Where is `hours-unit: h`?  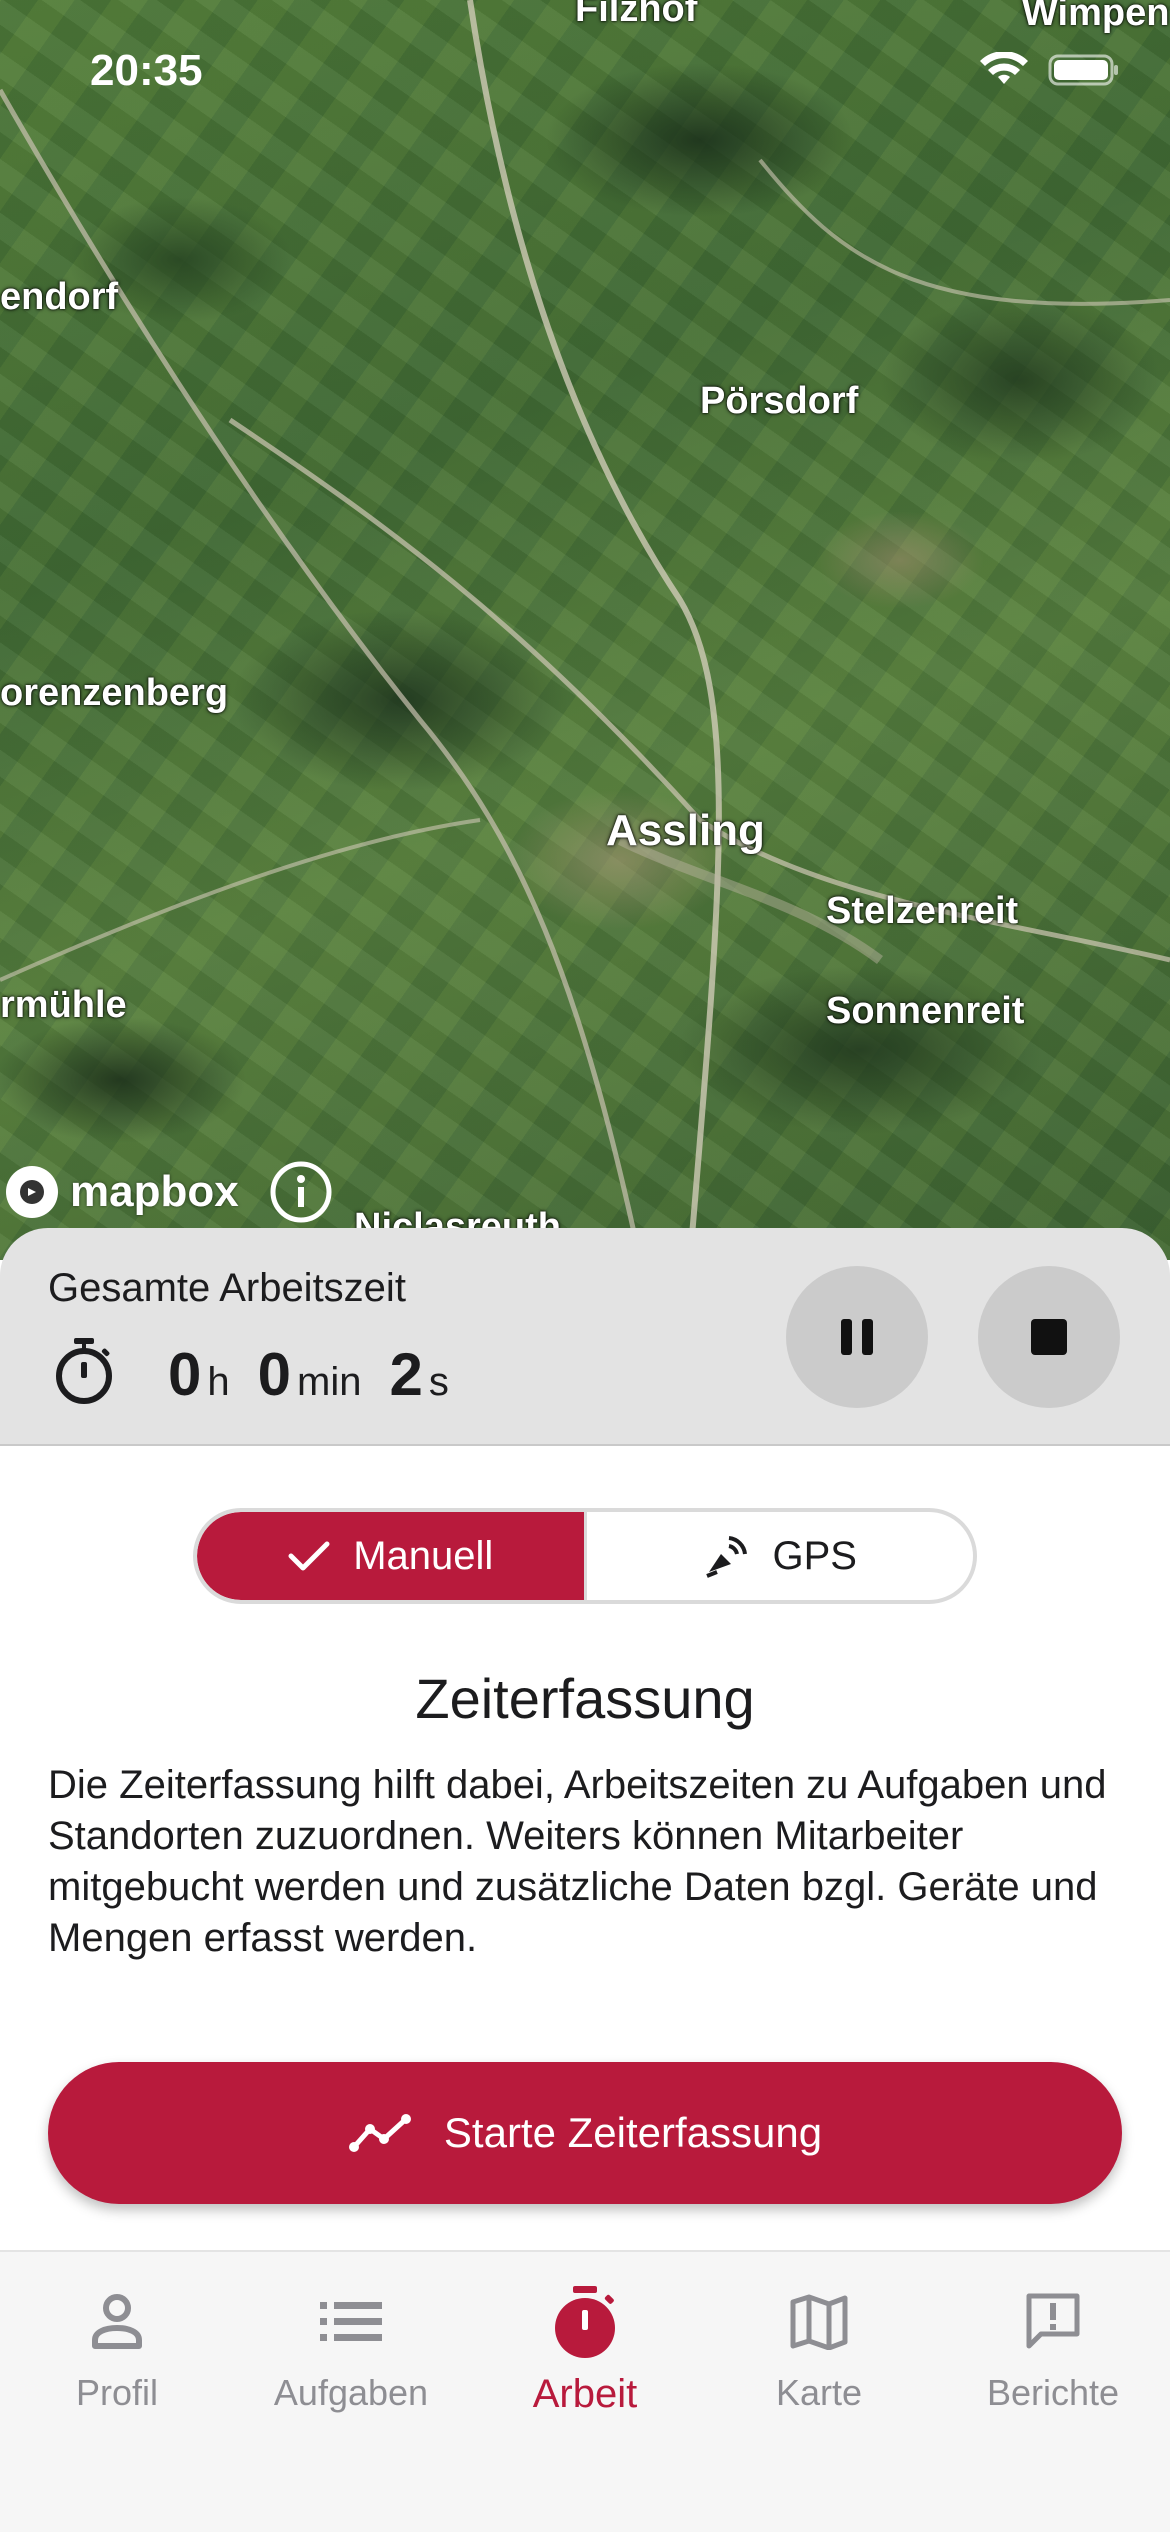 hours-unit: h is located at coordinates (218, 1382).